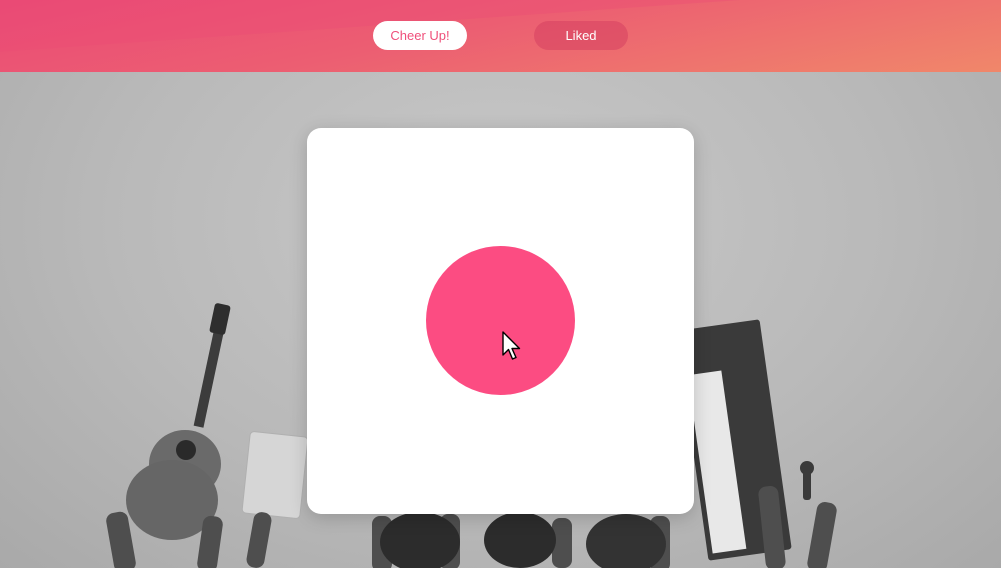  What do you see at coordinates (178, 421) in the screenshot?
I see `guitar-shape` at bounding box center [178, 421].